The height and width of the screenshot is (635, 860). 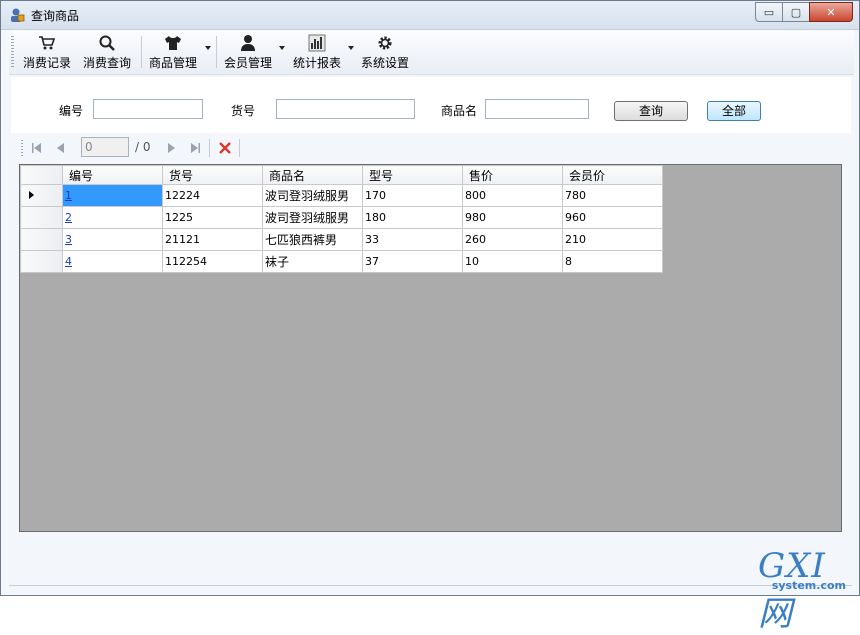 I want to click on cell-model: 180, so click(x=412, y=217).